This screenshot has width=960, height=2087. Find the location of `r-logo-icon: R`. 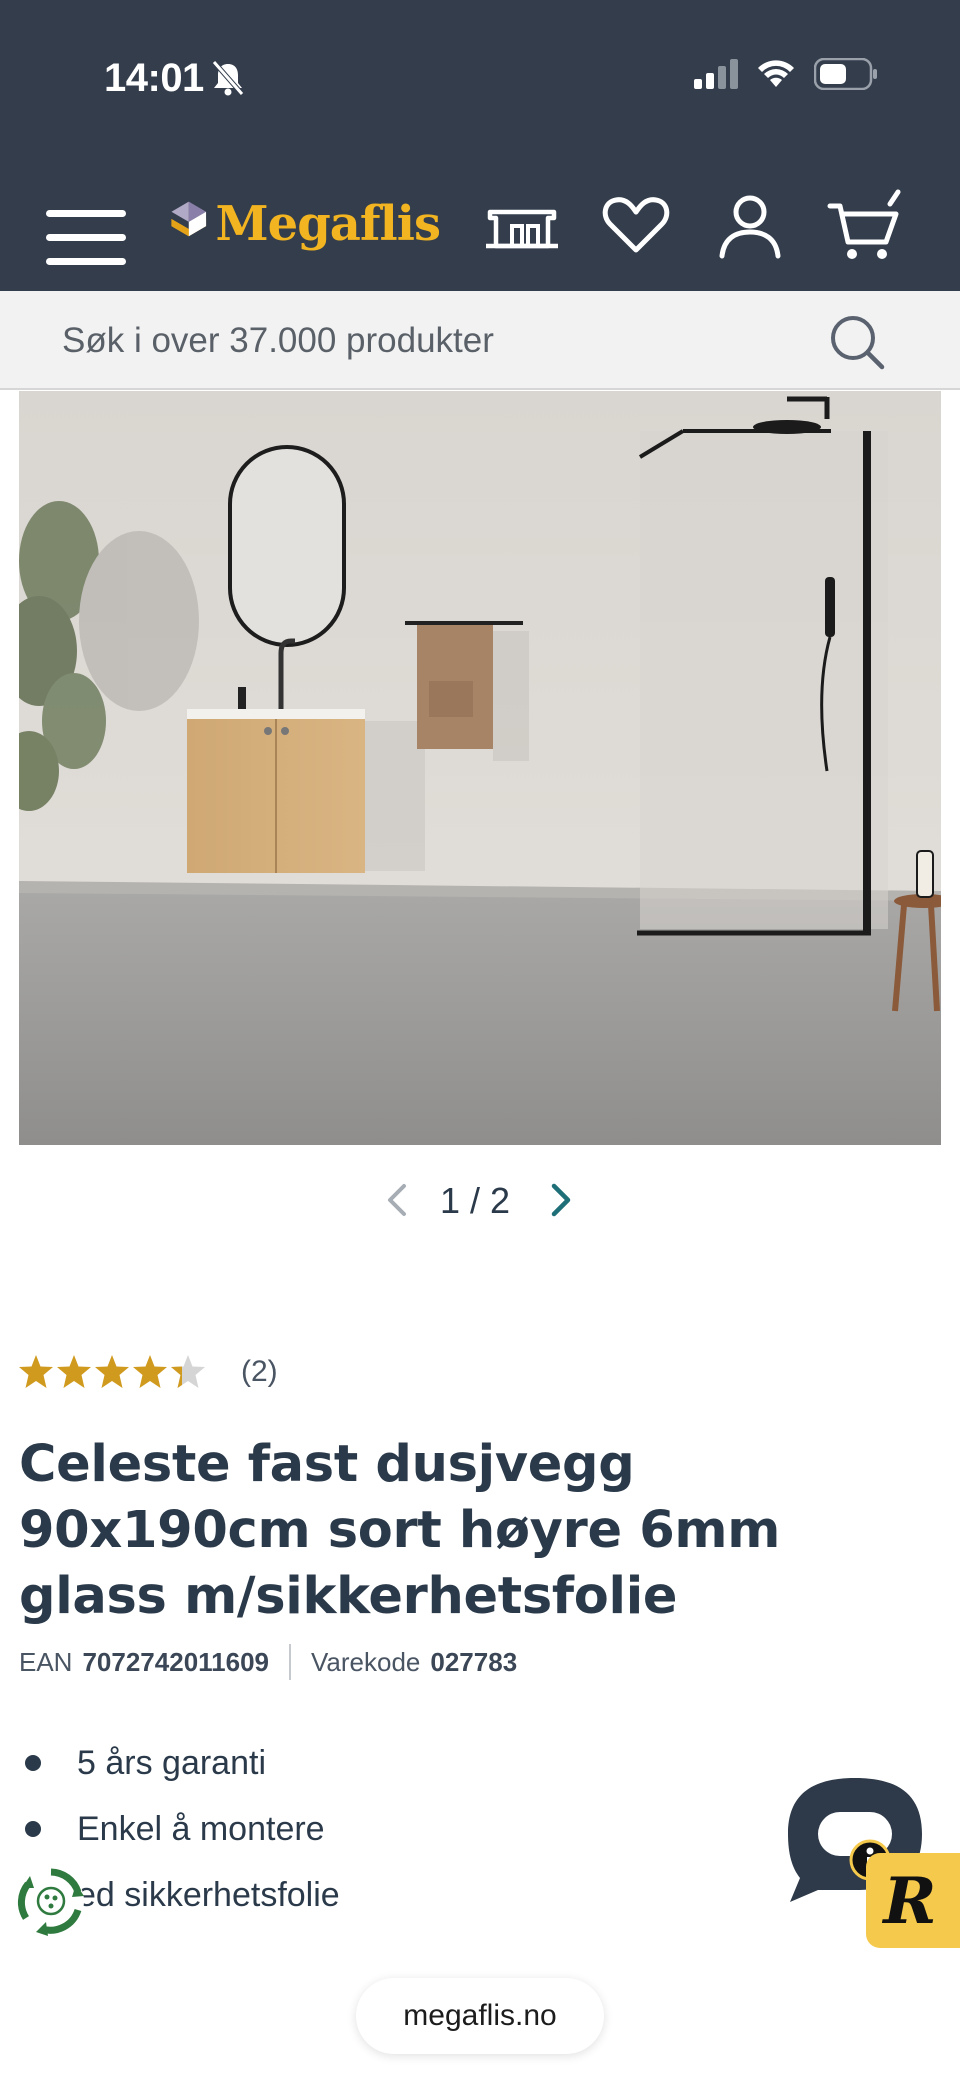

r-logo-icon: R is located at coordinates (908, 1901).